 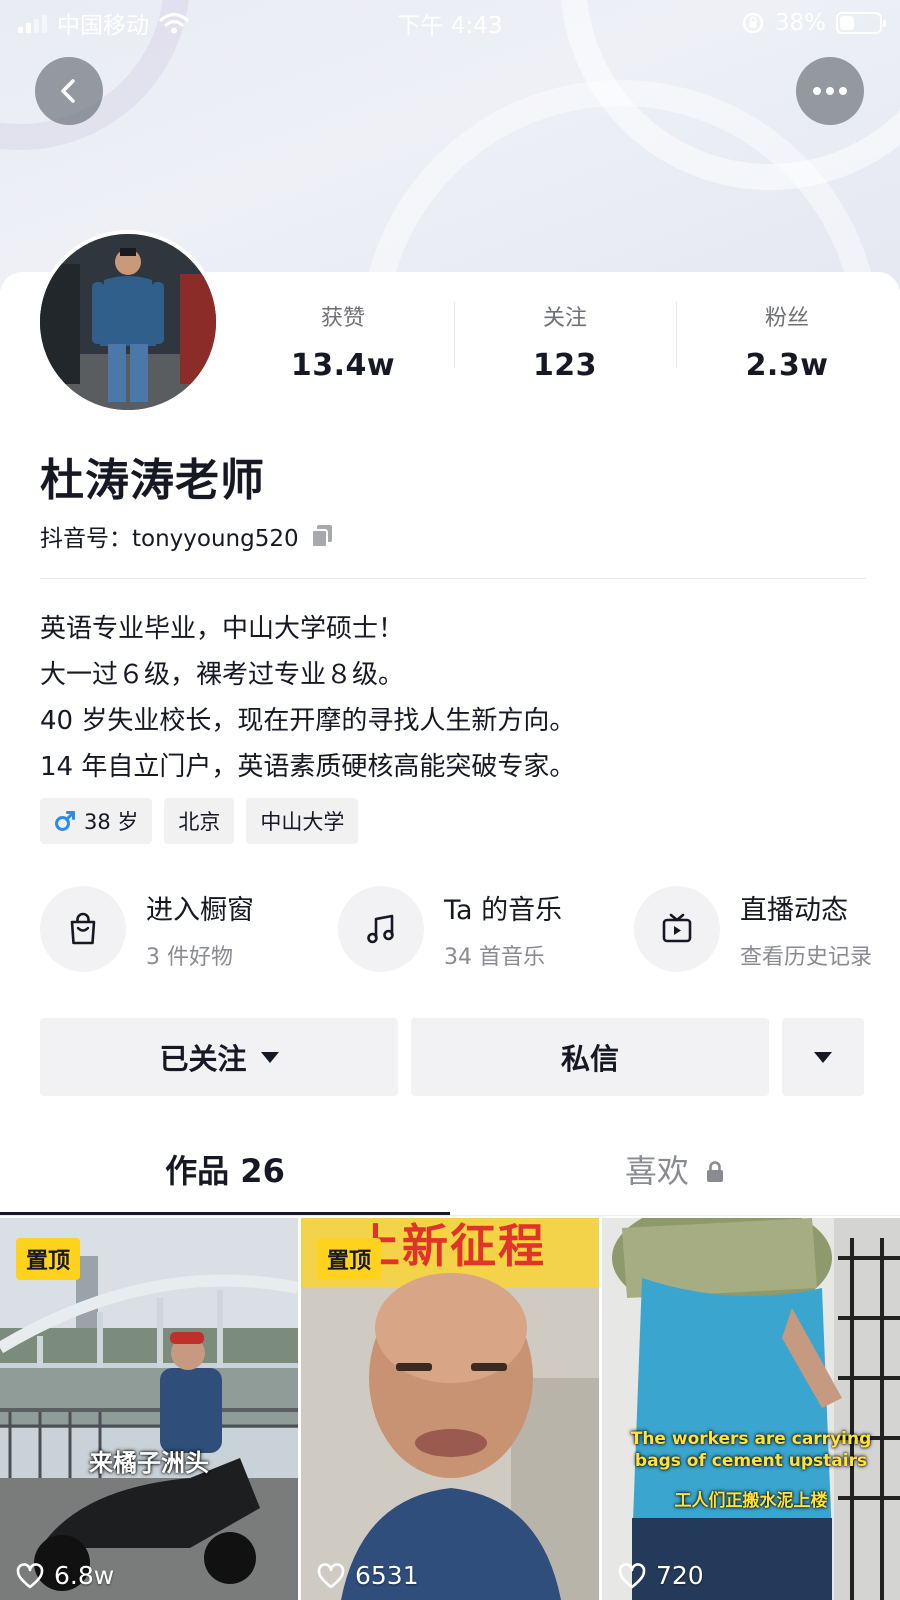 I want to click on entry-title: 进入橱窗, so click(x=200, y=910).